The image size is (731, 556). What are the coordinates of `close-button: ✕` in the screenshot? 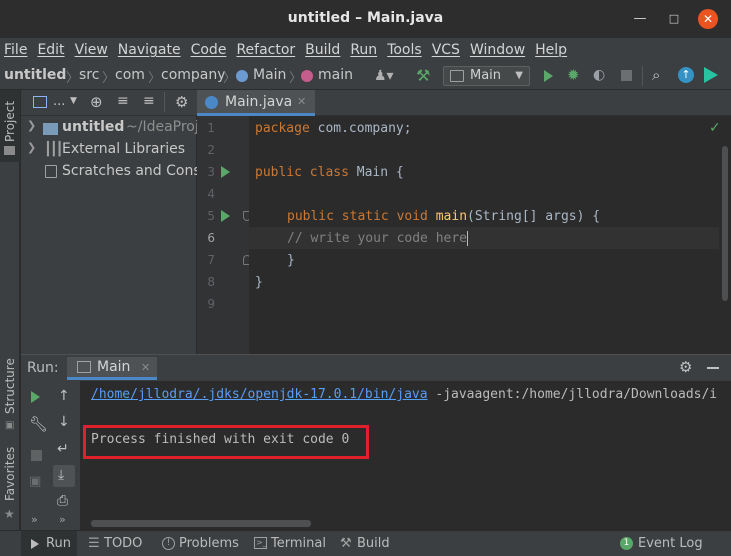 It's located at (708, 19).